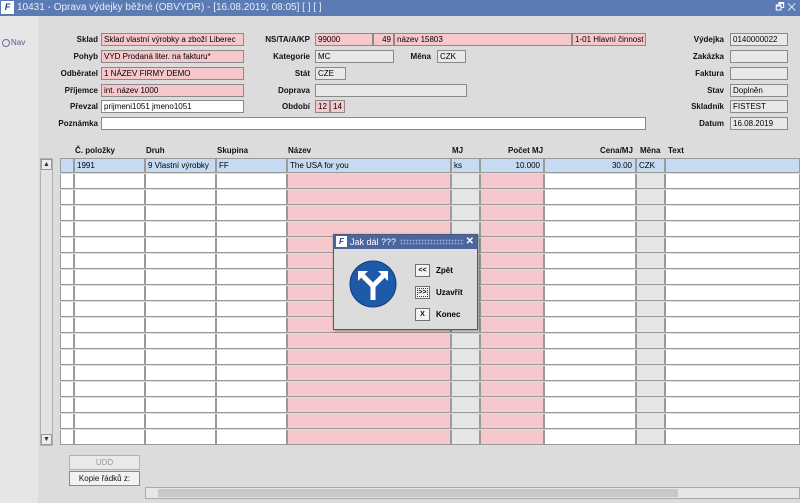 Image resolution: width=800 pixels, height=503 pixels. I want to click on datum-field: 16.08.2019, so click(759, 123).